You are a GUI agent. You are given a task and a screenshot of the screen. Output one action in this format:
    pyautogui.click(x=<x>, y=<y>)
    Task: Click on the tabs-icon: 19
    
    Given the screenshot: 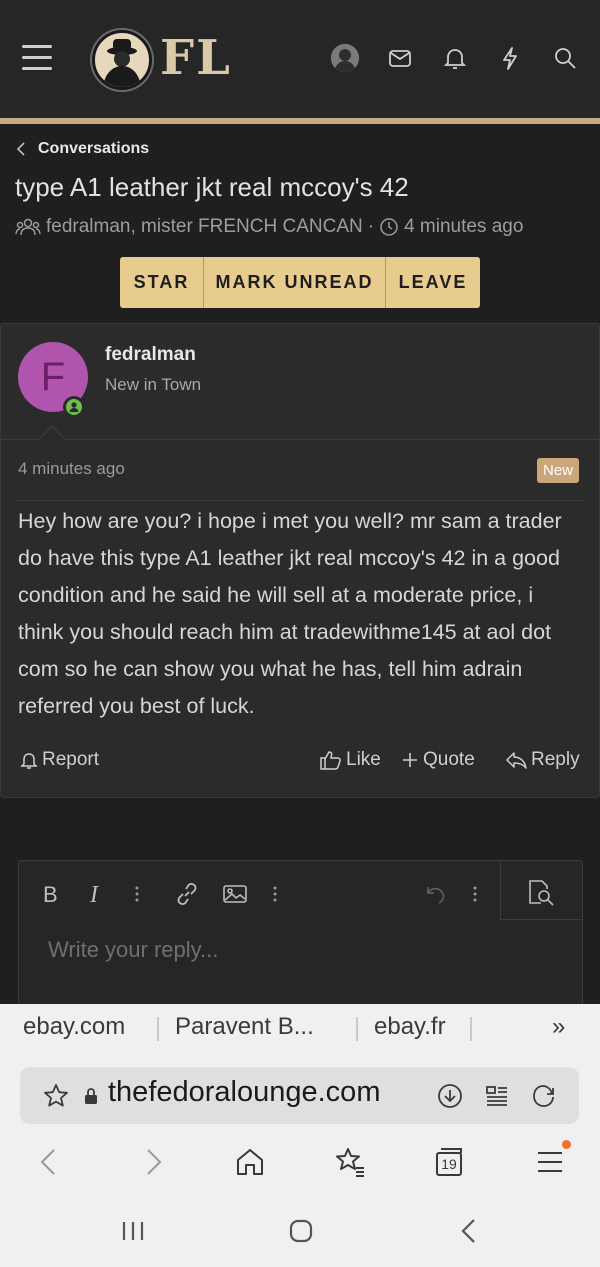 What is the action you would take?
    pyautogui.click(x=449, y=1162)
    